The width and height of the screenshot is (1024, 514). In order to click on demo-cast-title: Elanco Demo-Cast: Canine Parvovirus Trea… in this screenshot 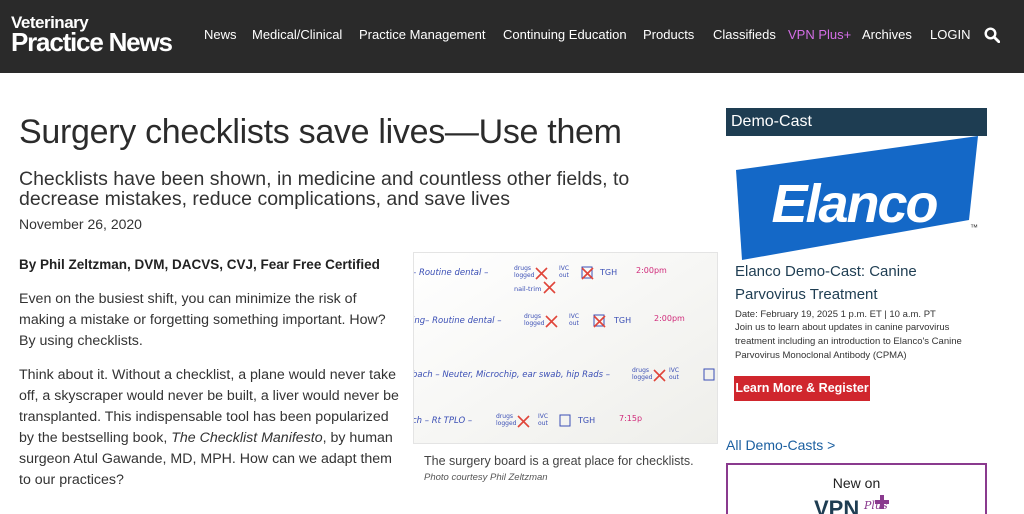, I will do `click(860, 283)`.